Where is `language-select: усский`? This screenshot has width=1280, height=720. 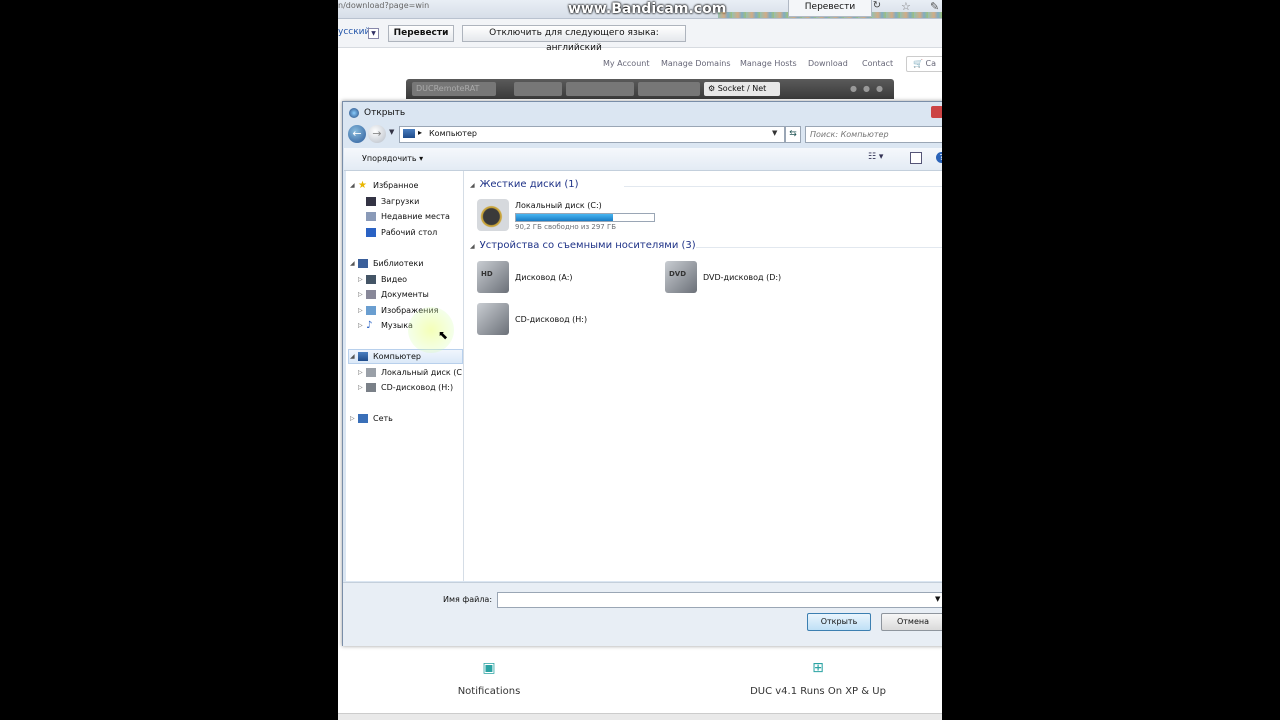 language-select: усский is located at coordinates (354, 32).